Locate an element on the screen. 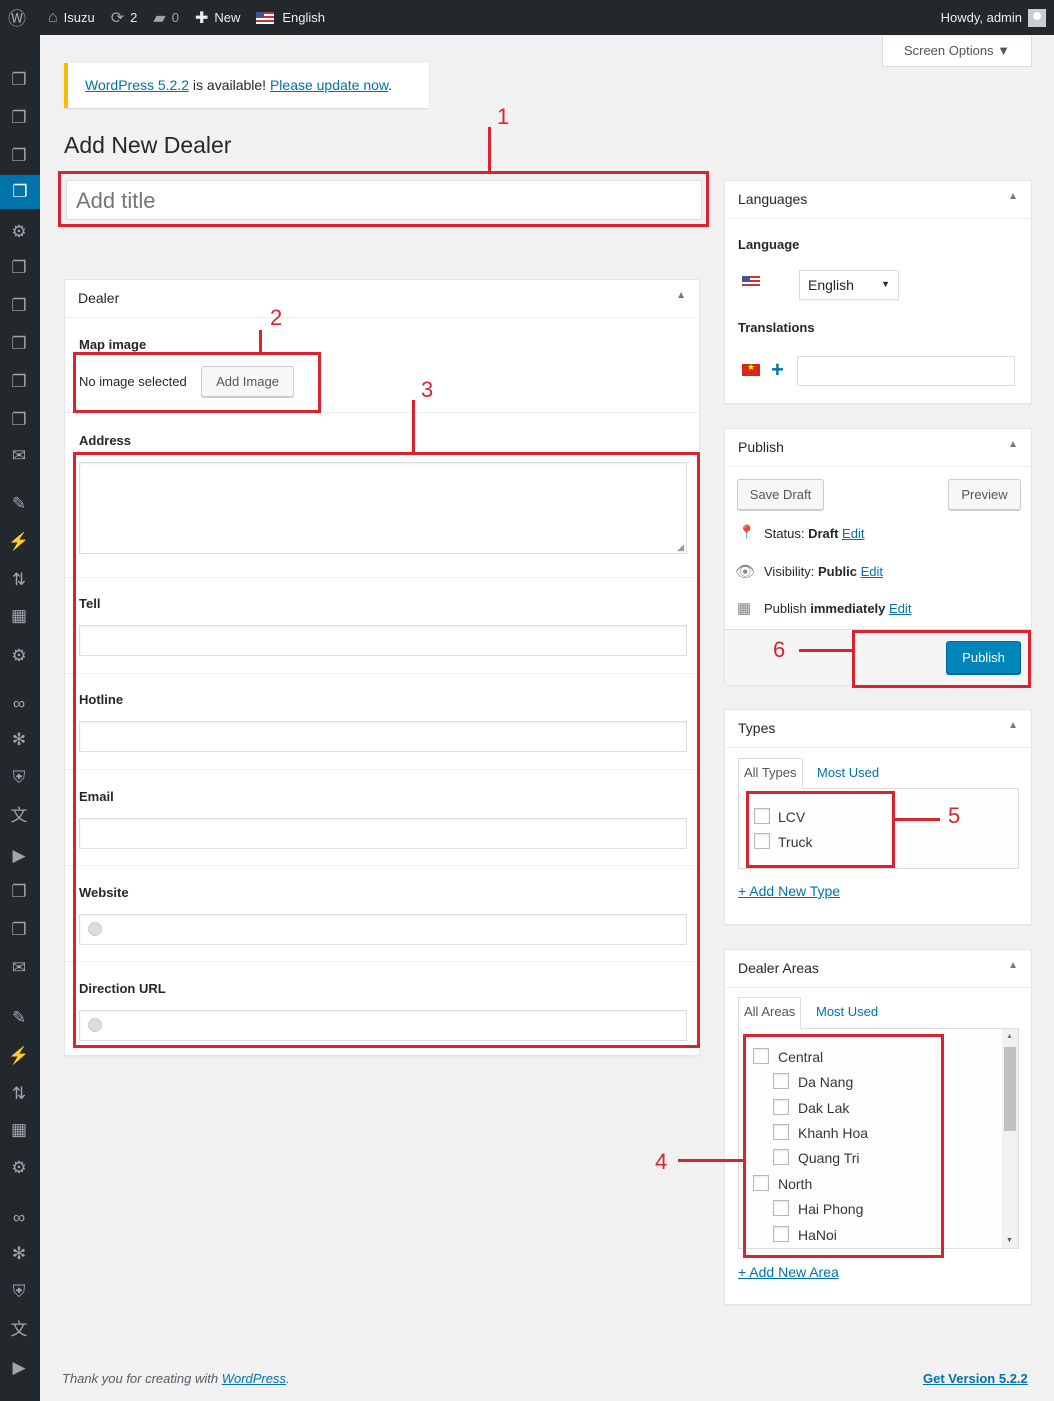 This screenshot has width=1054, height=1401. scroll-up-icon: ▲ is located at coordinates (1009, 1036).